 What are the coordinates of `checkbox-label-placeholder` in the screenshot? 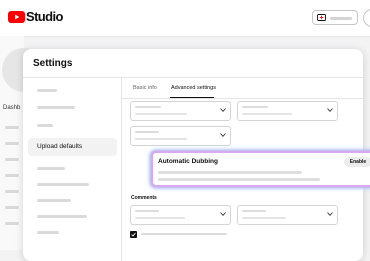 It's located at (184, 234).